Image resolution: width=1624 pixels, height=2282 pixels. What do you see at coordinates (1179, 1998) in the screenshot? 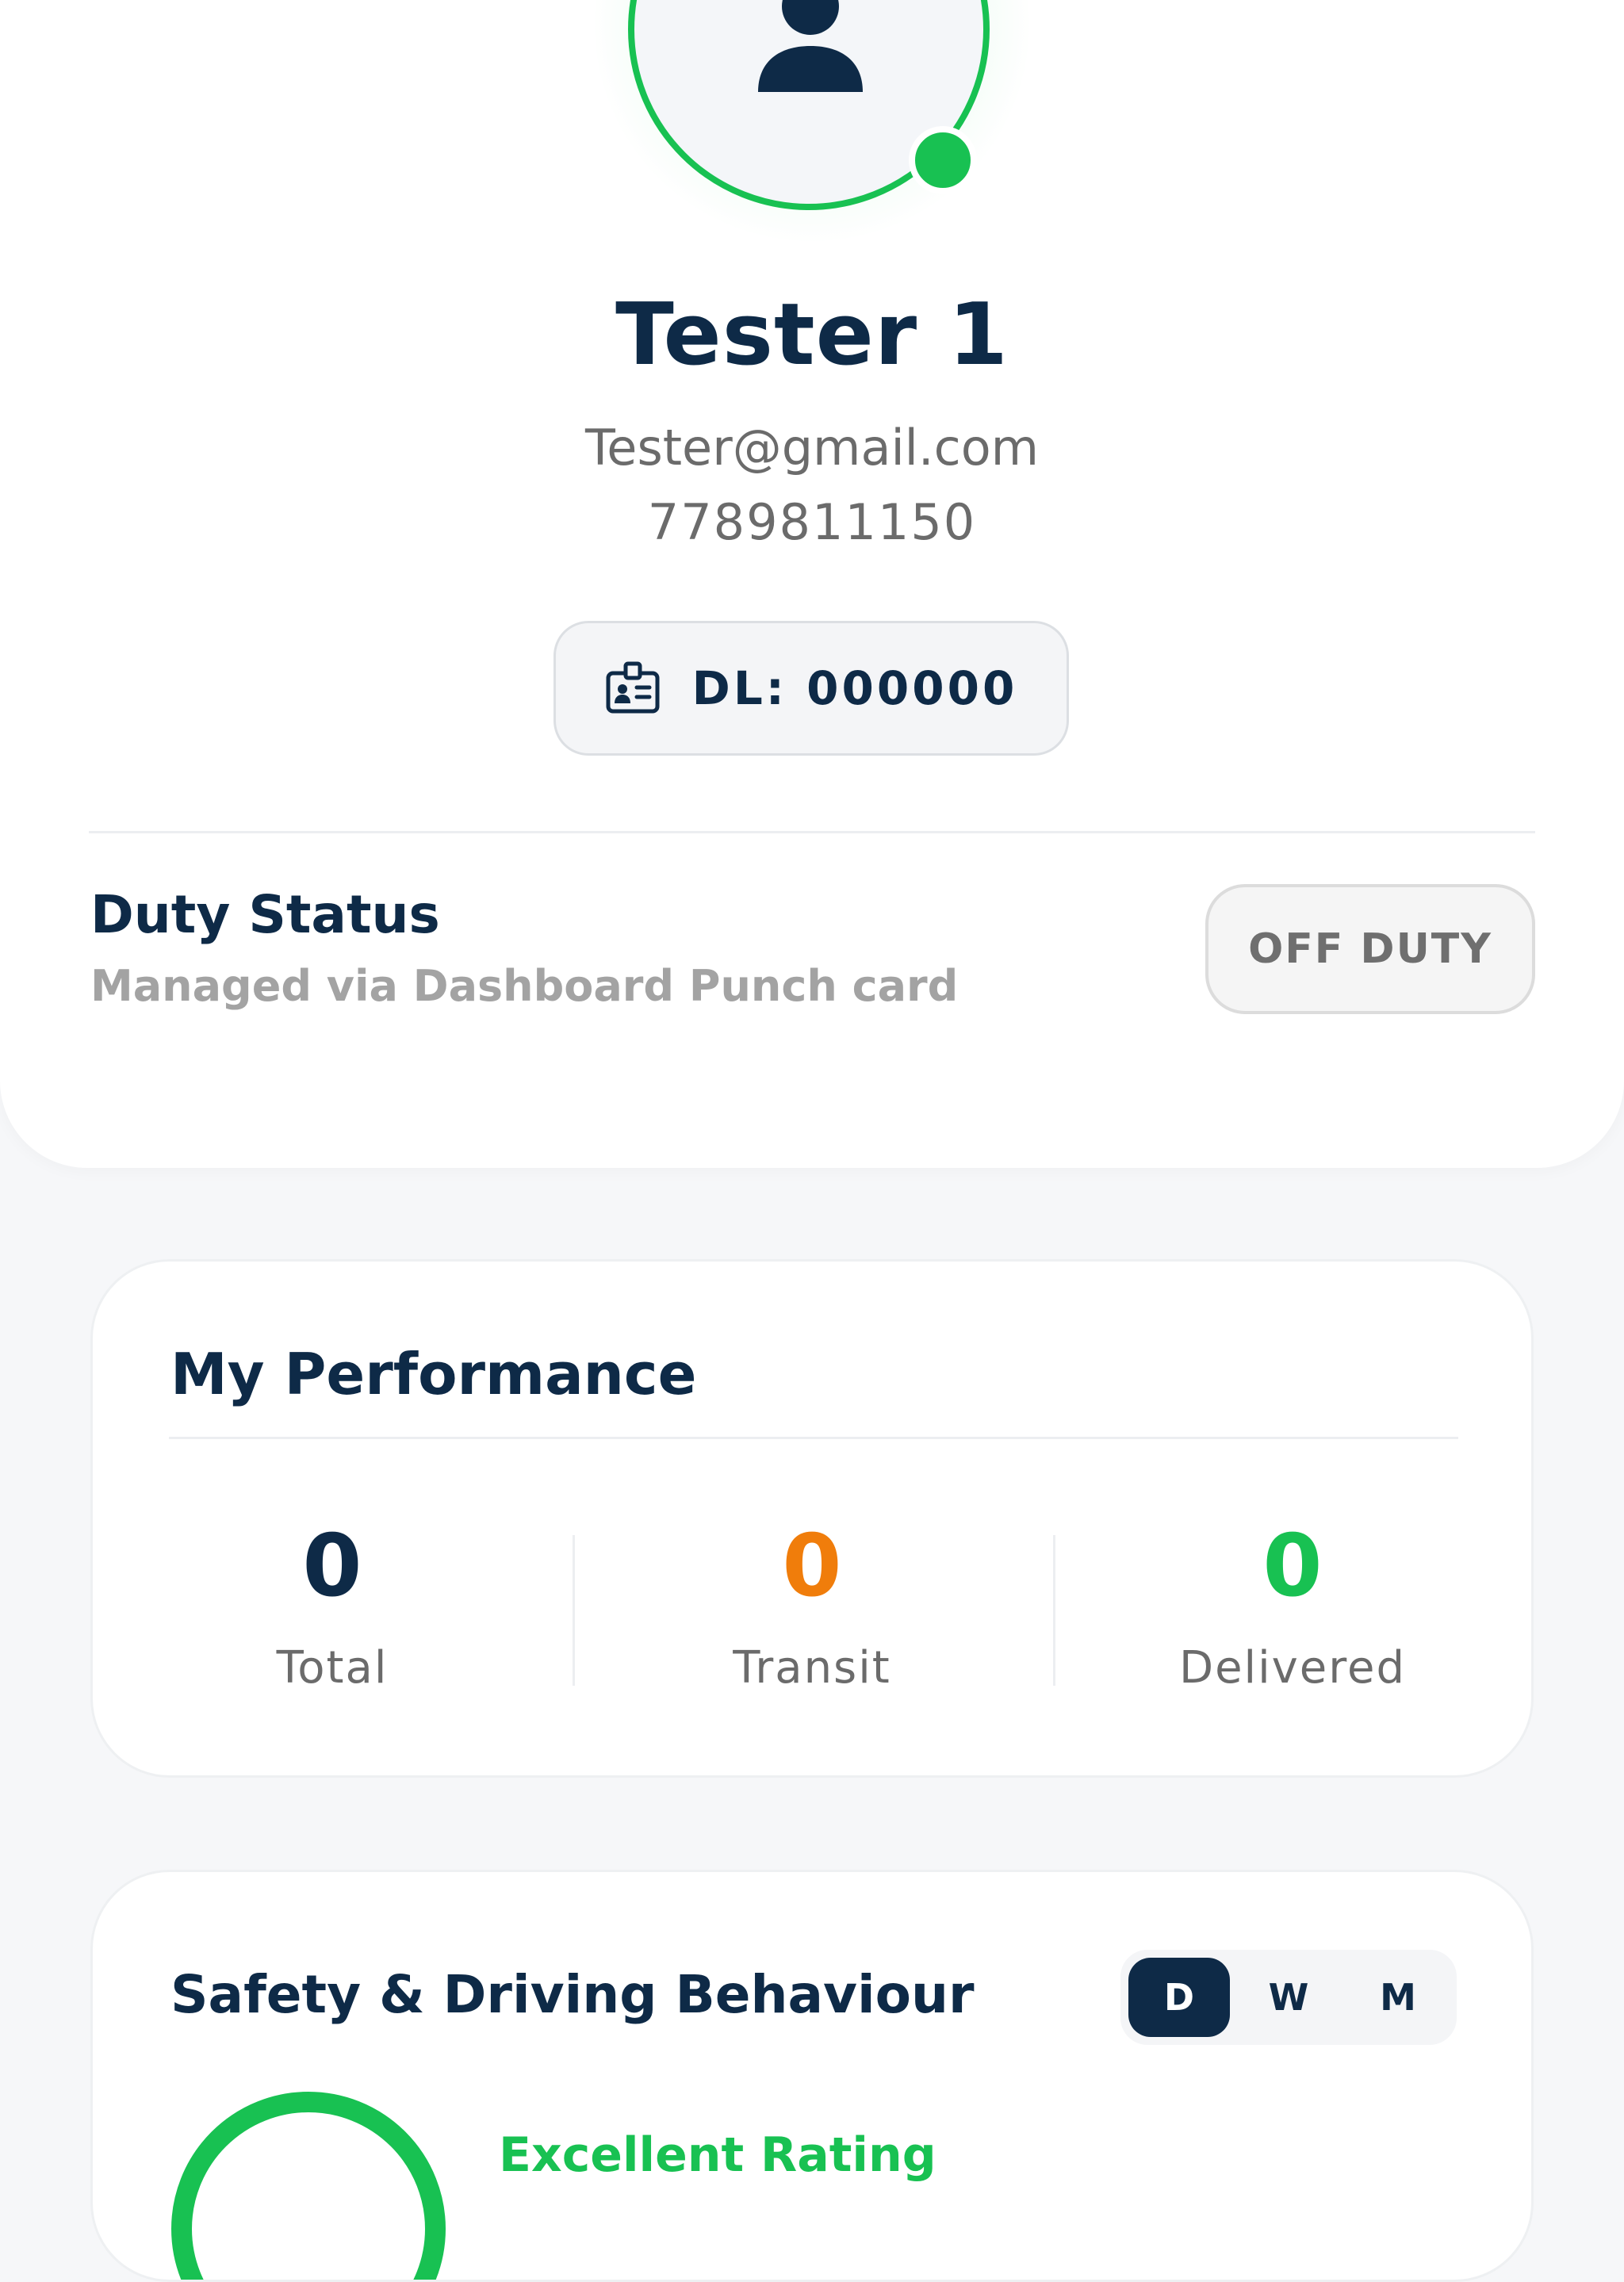
I see `period-day-button: D` at bounding box center [1179, 1998].